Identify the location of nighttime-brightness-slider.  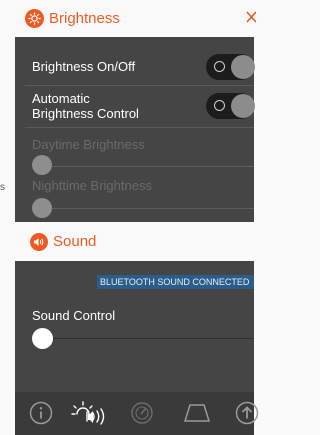
(42, 208).